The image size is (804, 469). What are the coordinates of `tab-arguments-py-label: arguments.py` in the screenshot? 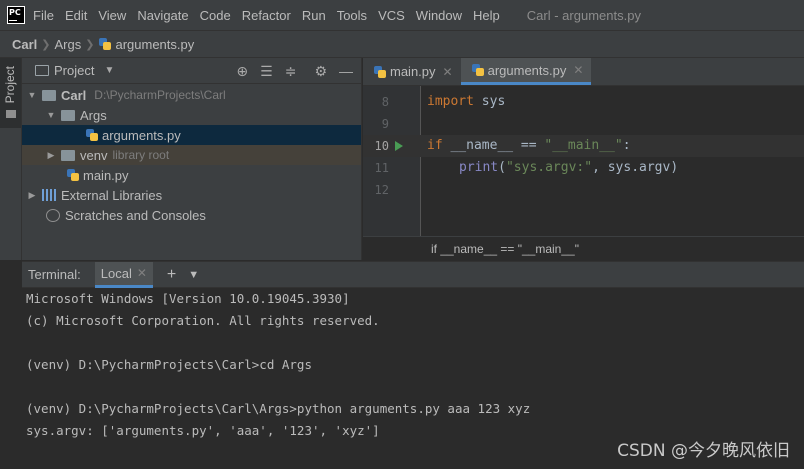 It's located at (527, 70).